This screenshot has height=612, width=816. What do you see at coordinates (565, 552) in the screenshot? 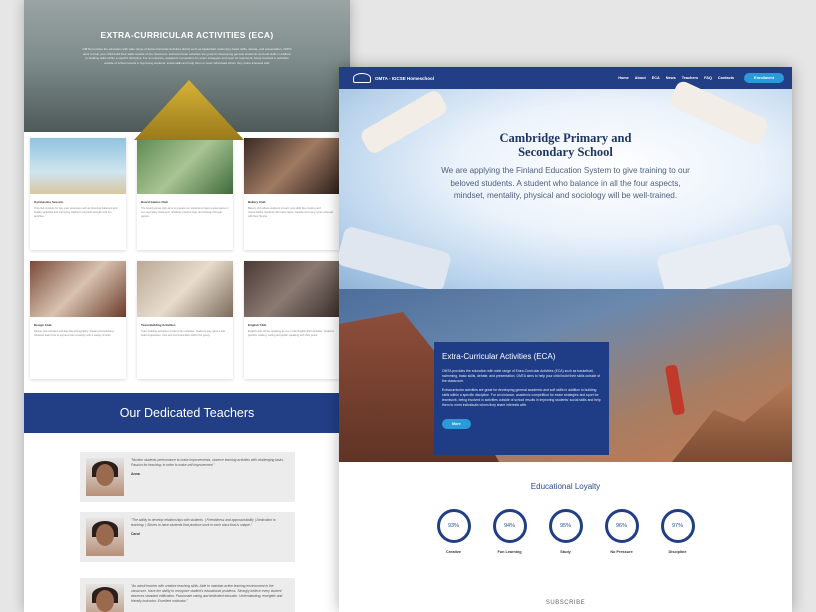
I see `loyalty-label: Study` at bounding box center [565, 552].